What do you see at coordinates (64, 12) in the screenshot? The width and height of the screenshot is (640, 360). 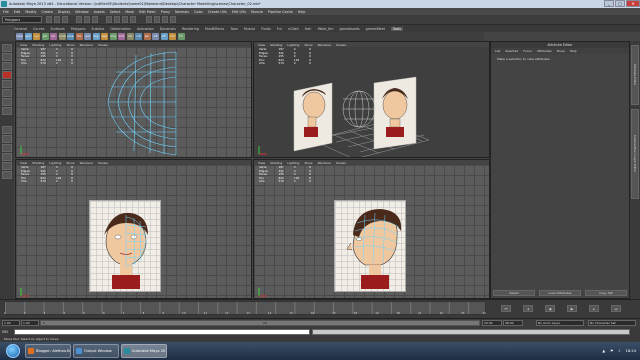 I see `menu-display: Display` at bounding box center [64, 12].